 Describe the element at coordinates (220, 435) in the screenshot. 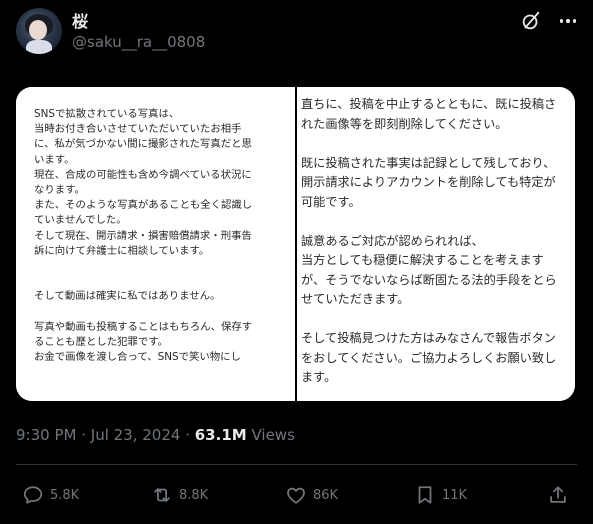

I see `views-count: 63.1M` at that location.